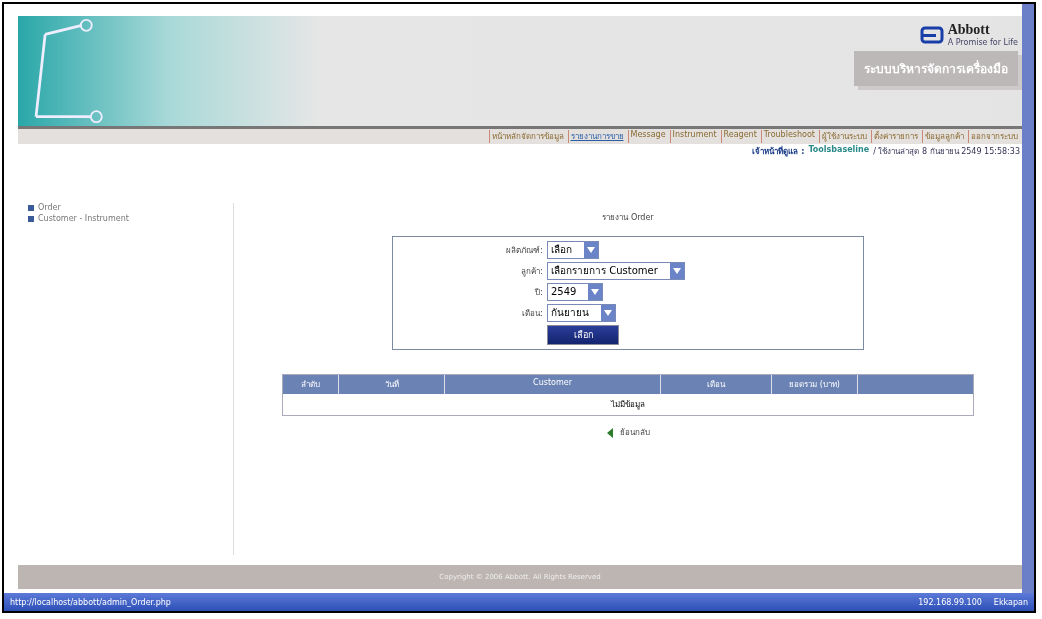 Image resolution: width=1042 pixels, height=619 pixels. I want to click on nav-link: ข้อมูลลูกค้า, so click(944, 136).